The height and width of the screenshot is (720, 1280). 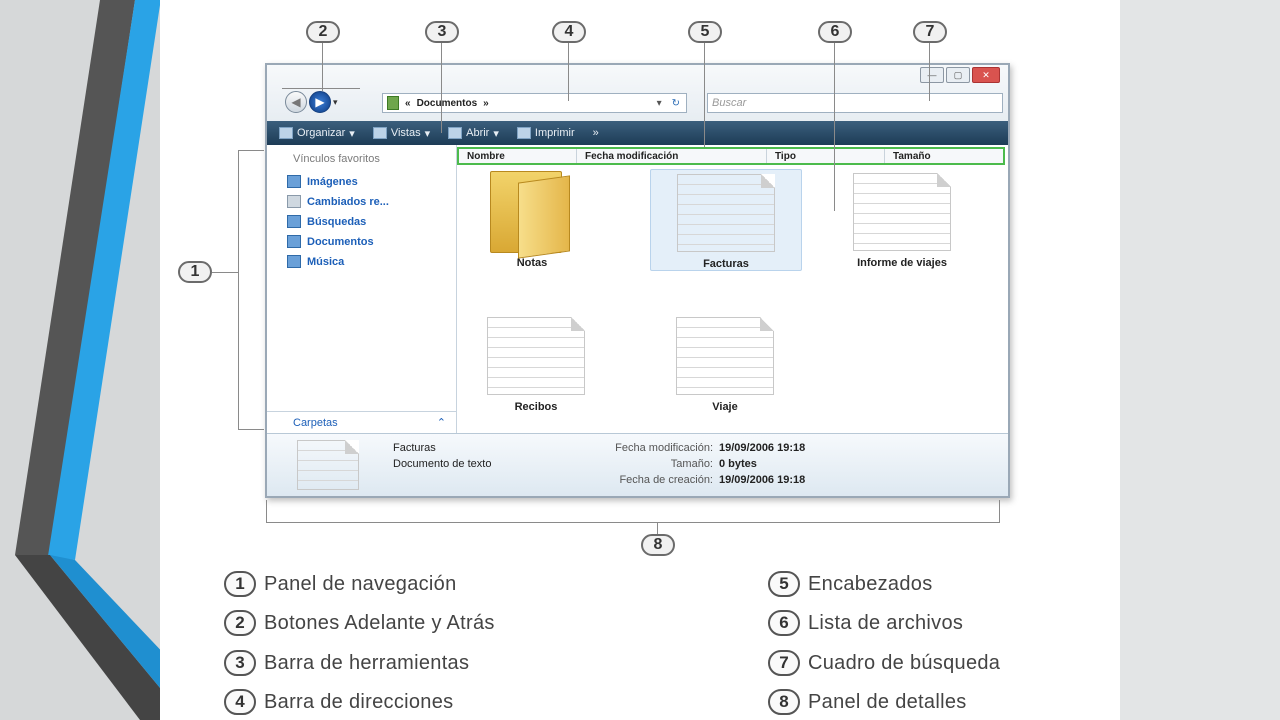 I want to click on leader-bracket-1-top, so click(x=251, y=150).